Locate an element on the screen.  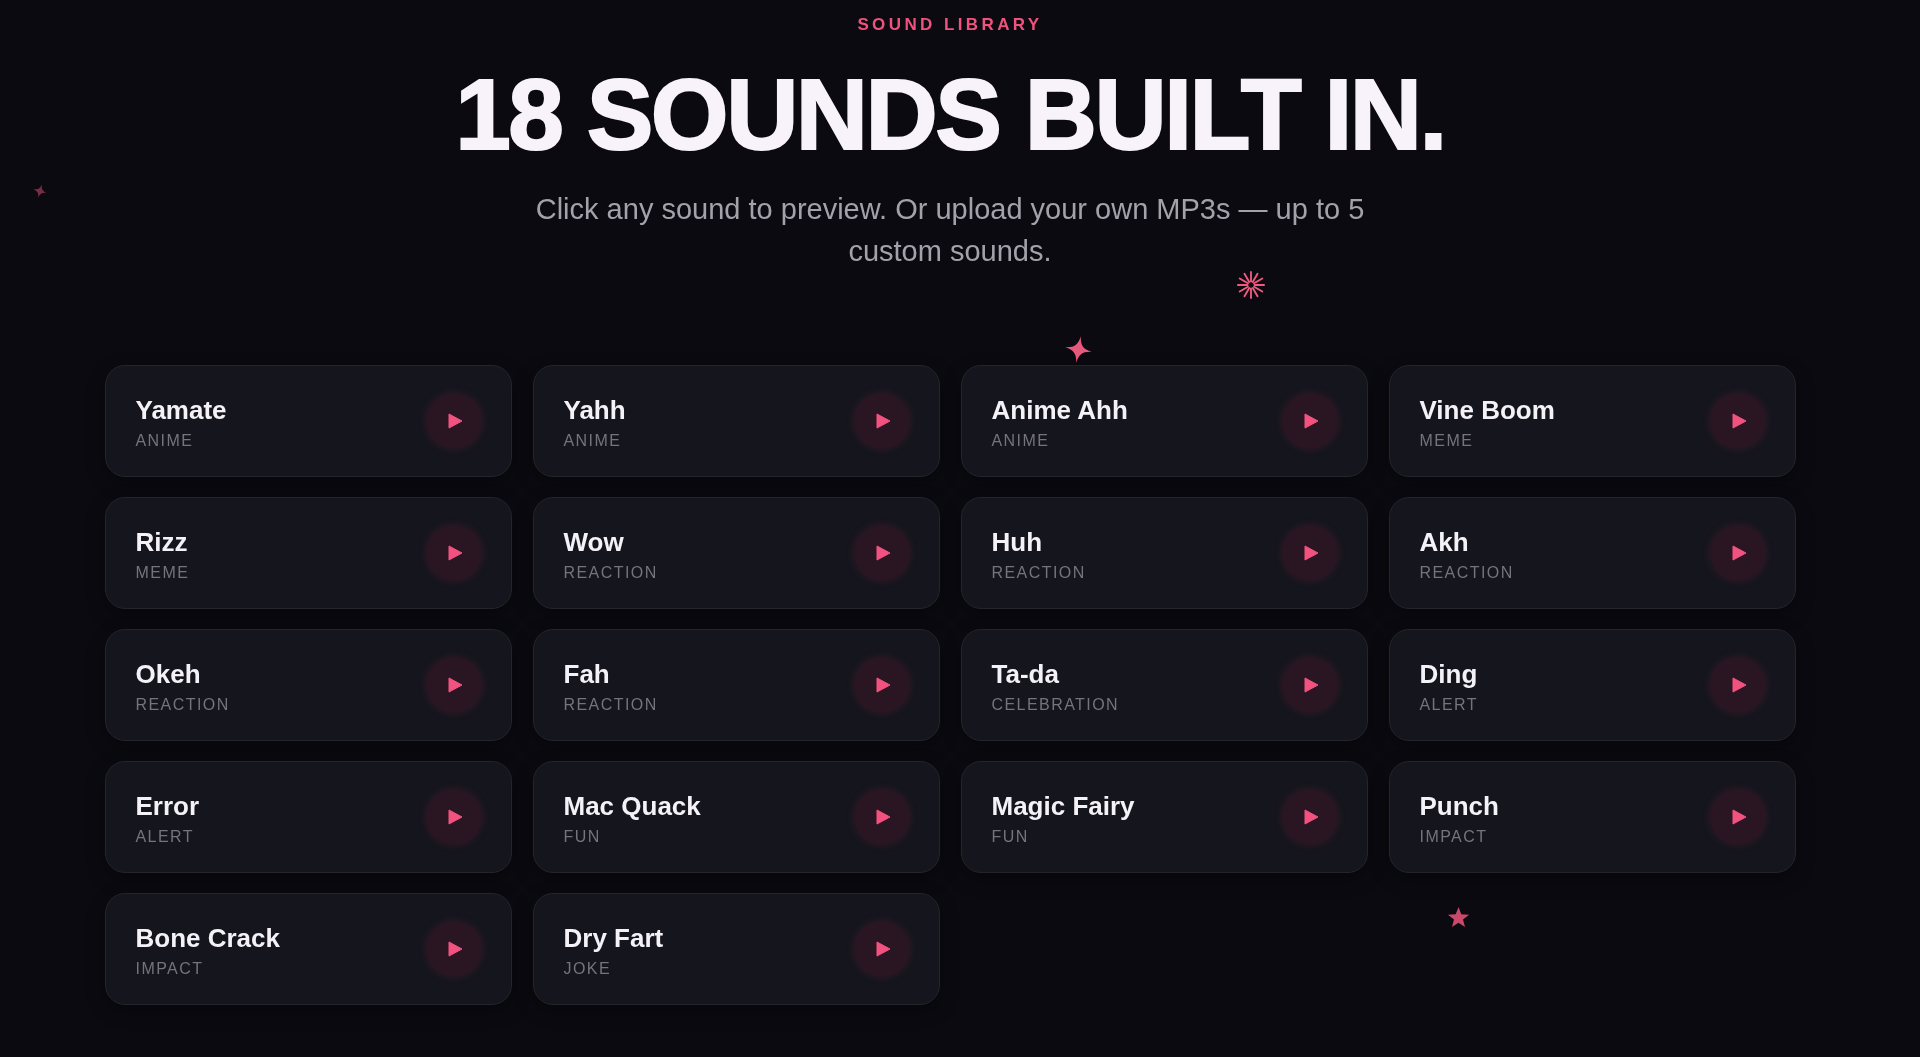
sound-card: Yahh ANIME is located at coordinates (736, 421).